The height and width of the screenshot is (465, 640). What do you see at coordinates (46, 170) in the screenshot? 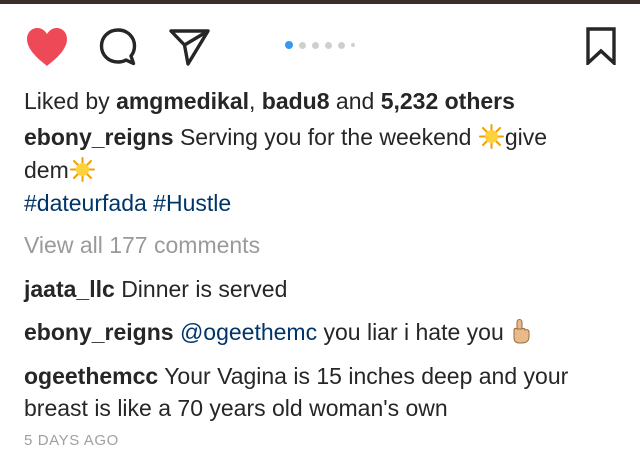
I see `caption-text: dem` at bounding box center [46, 170].